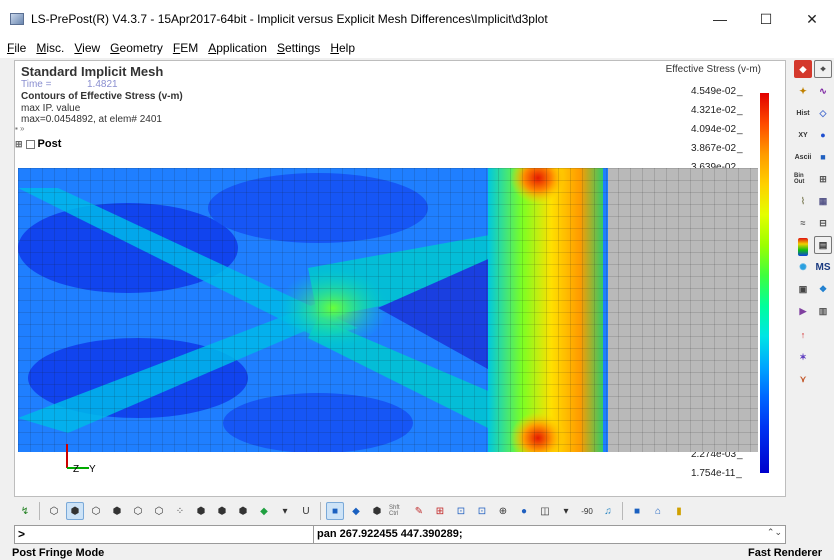  I want to click on render-edge-icon: ⬡, so click(96, 511).